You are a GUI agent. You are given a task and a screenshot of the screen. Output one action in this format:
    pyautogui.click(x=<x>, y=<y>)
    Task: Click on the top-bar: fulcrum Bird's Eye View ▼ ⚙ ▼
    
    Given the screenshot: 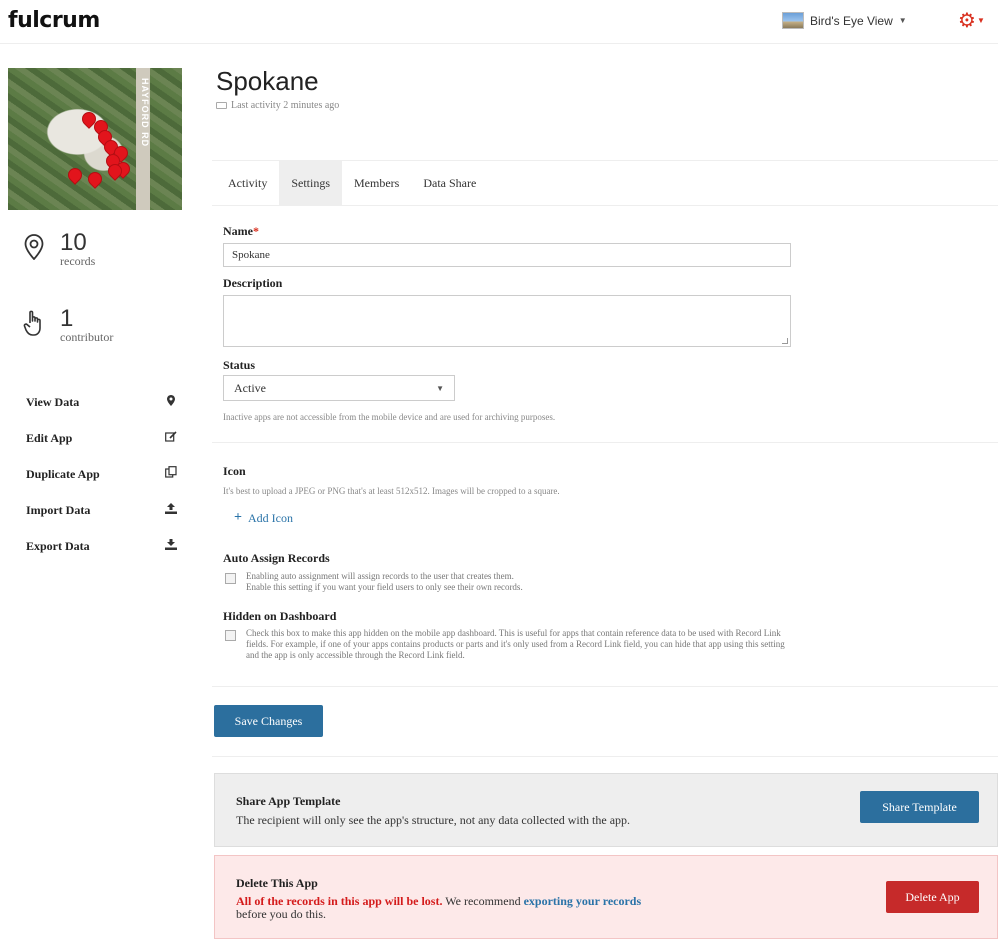 What is the action you would take?
    pyautogui.click(x=499, y=22)
    